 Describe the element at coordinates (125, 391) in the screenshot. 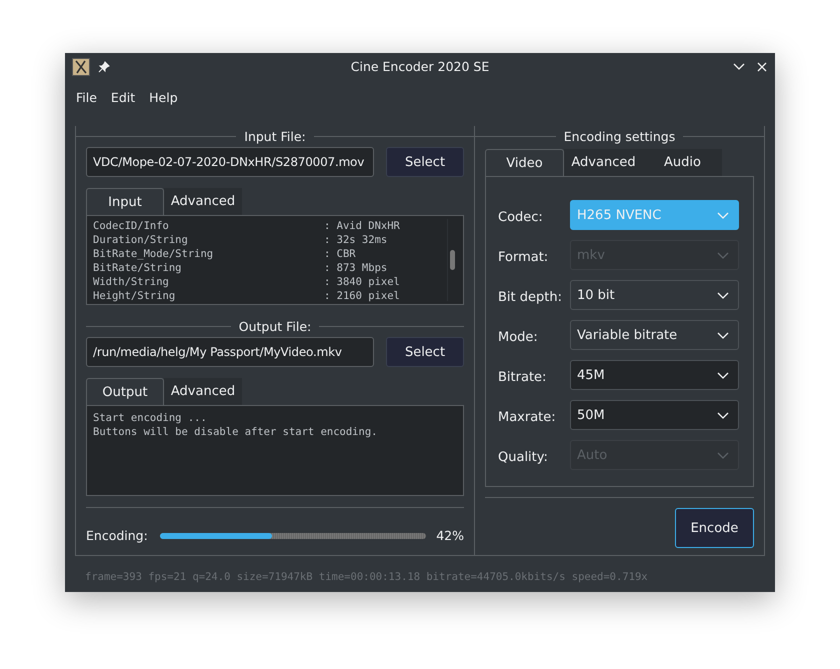

I see `tab: Output` at that location.